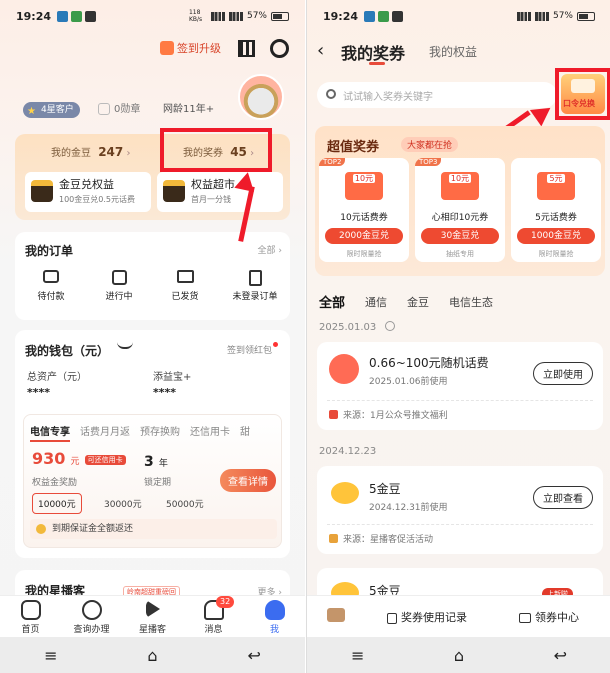 The width and height of the screenshot is (610, 673). What do you see at coordinates (434, 617) in the screenshot?
I see `history-label: 奖券使用记录` at bounding box center [434, 617].